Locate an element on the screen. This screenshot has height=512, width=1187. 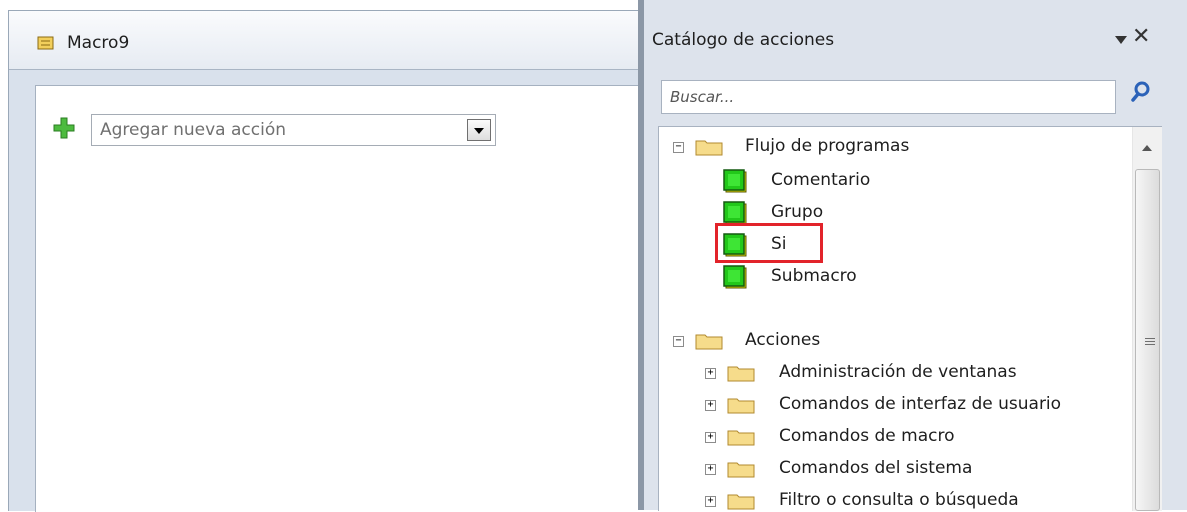
tree-item-label: Submacro is located at coordinates (814, 276).